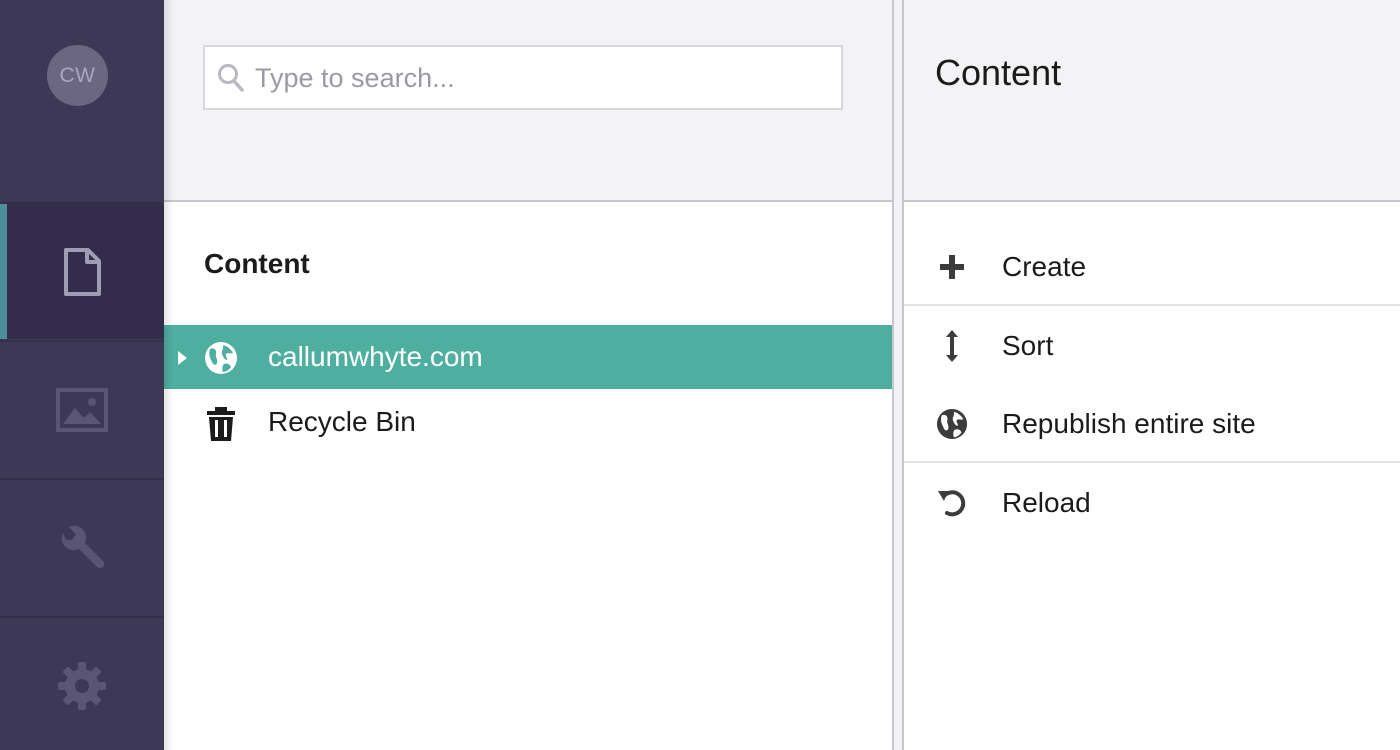 This screenshot has height=750, width=1400. I want to click on action-republish: Republish entire site, so click(1152, 424).